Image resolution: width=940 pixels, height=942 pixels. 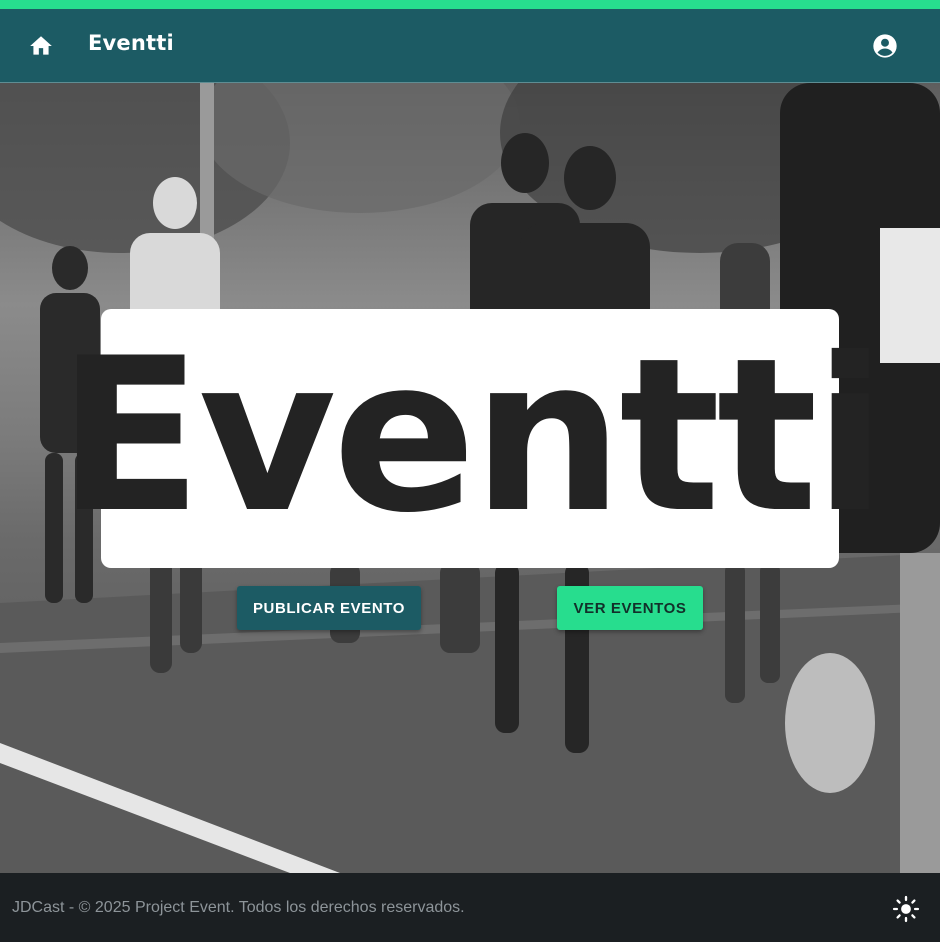 What do you see at coordinates (630, 608) in the screenshot?
I see `view-events-button: VER EVENTOS` at bounding box center [630, 608].